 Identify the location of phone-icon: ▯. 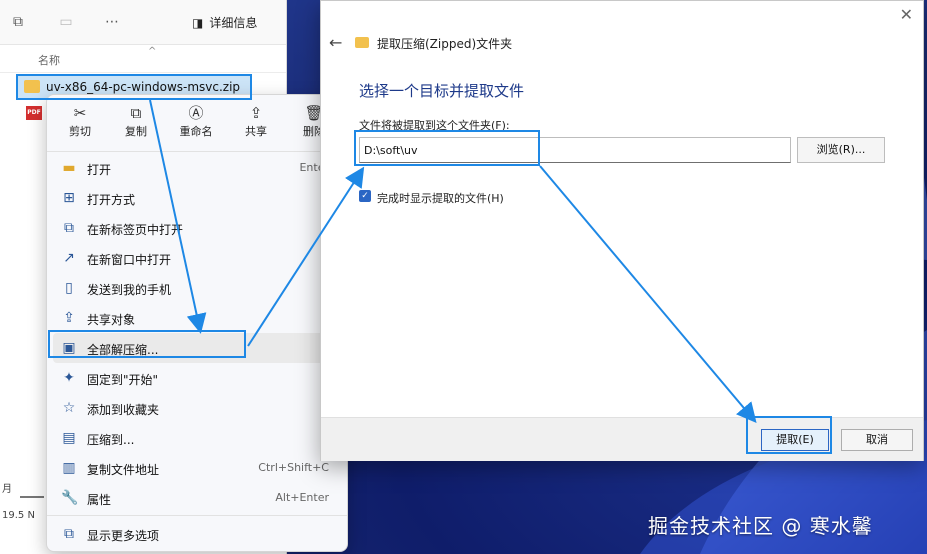
(69, 288).